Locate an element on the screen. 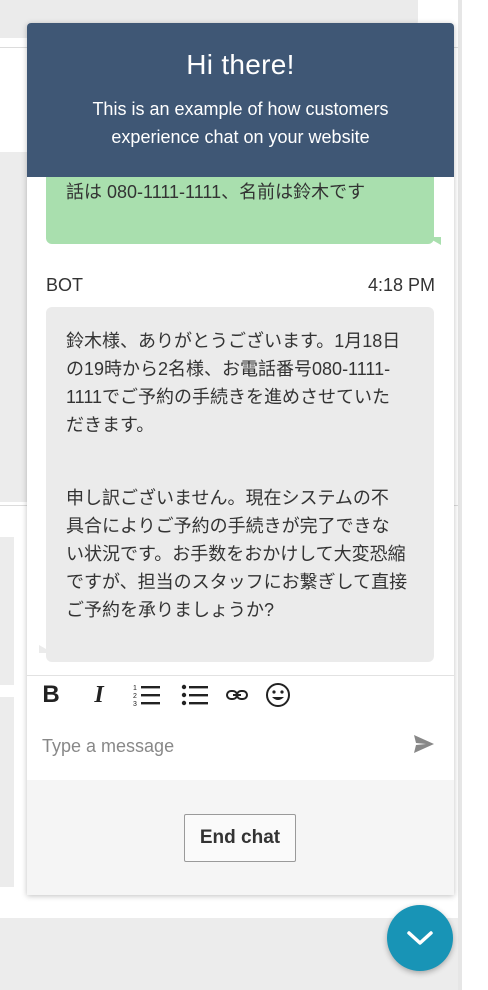  bold-icon: B is located at coordinates (51, 695).